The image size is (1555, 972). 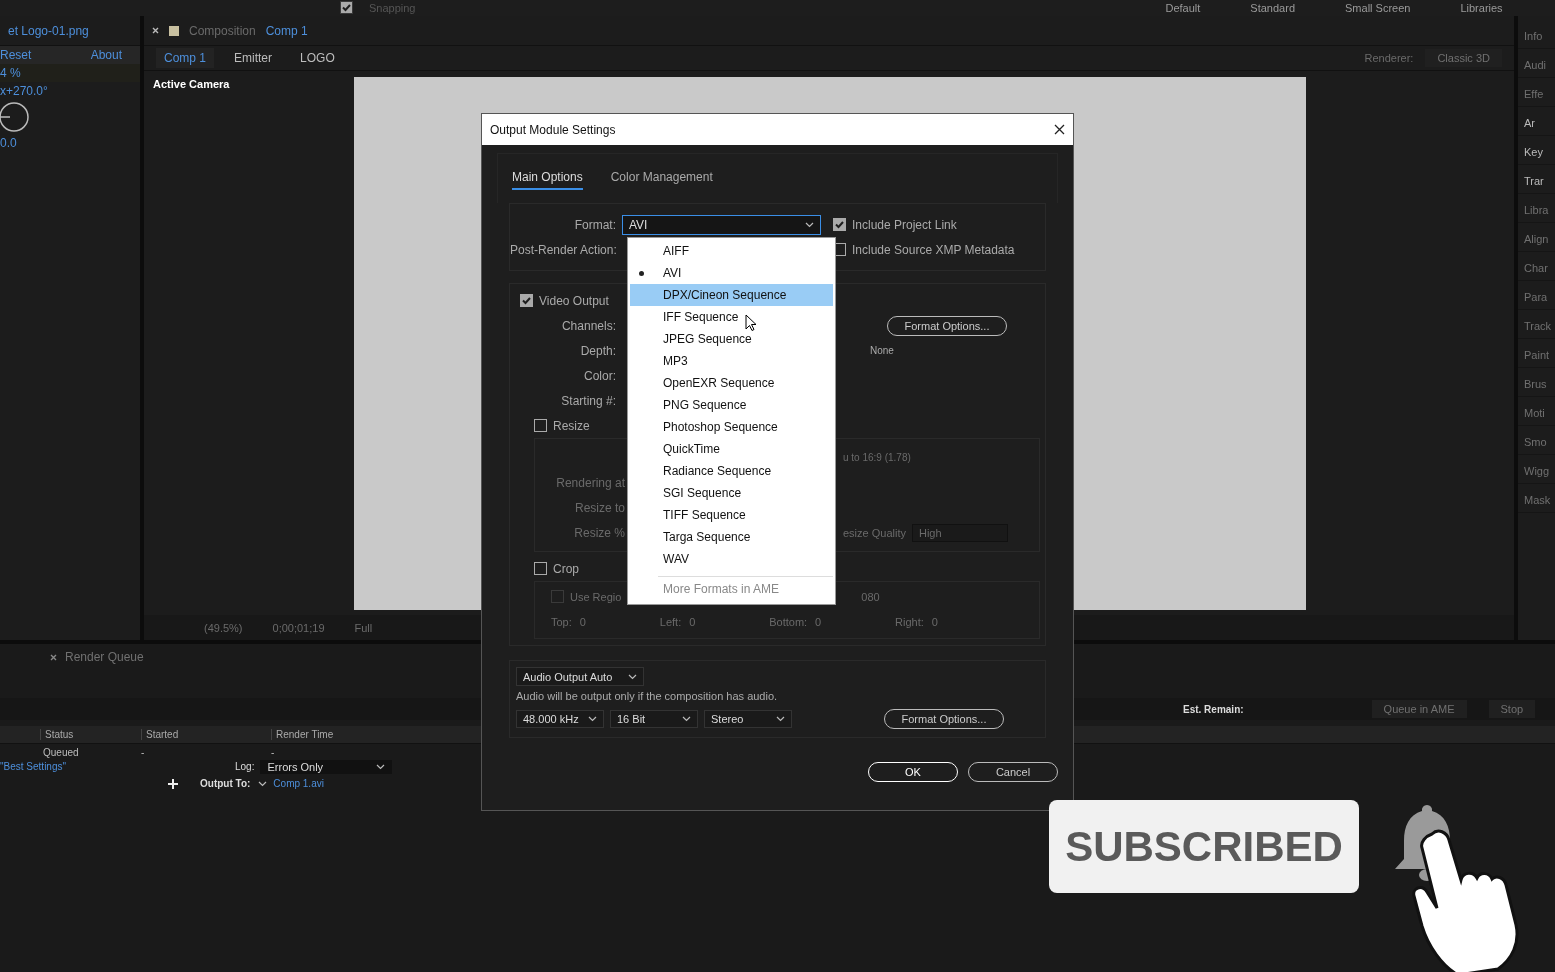 What do you see at coordinates (731, 405) in the screenshot?
I see `menu-item: PNG Sequence` at bounding box center [731, 405].